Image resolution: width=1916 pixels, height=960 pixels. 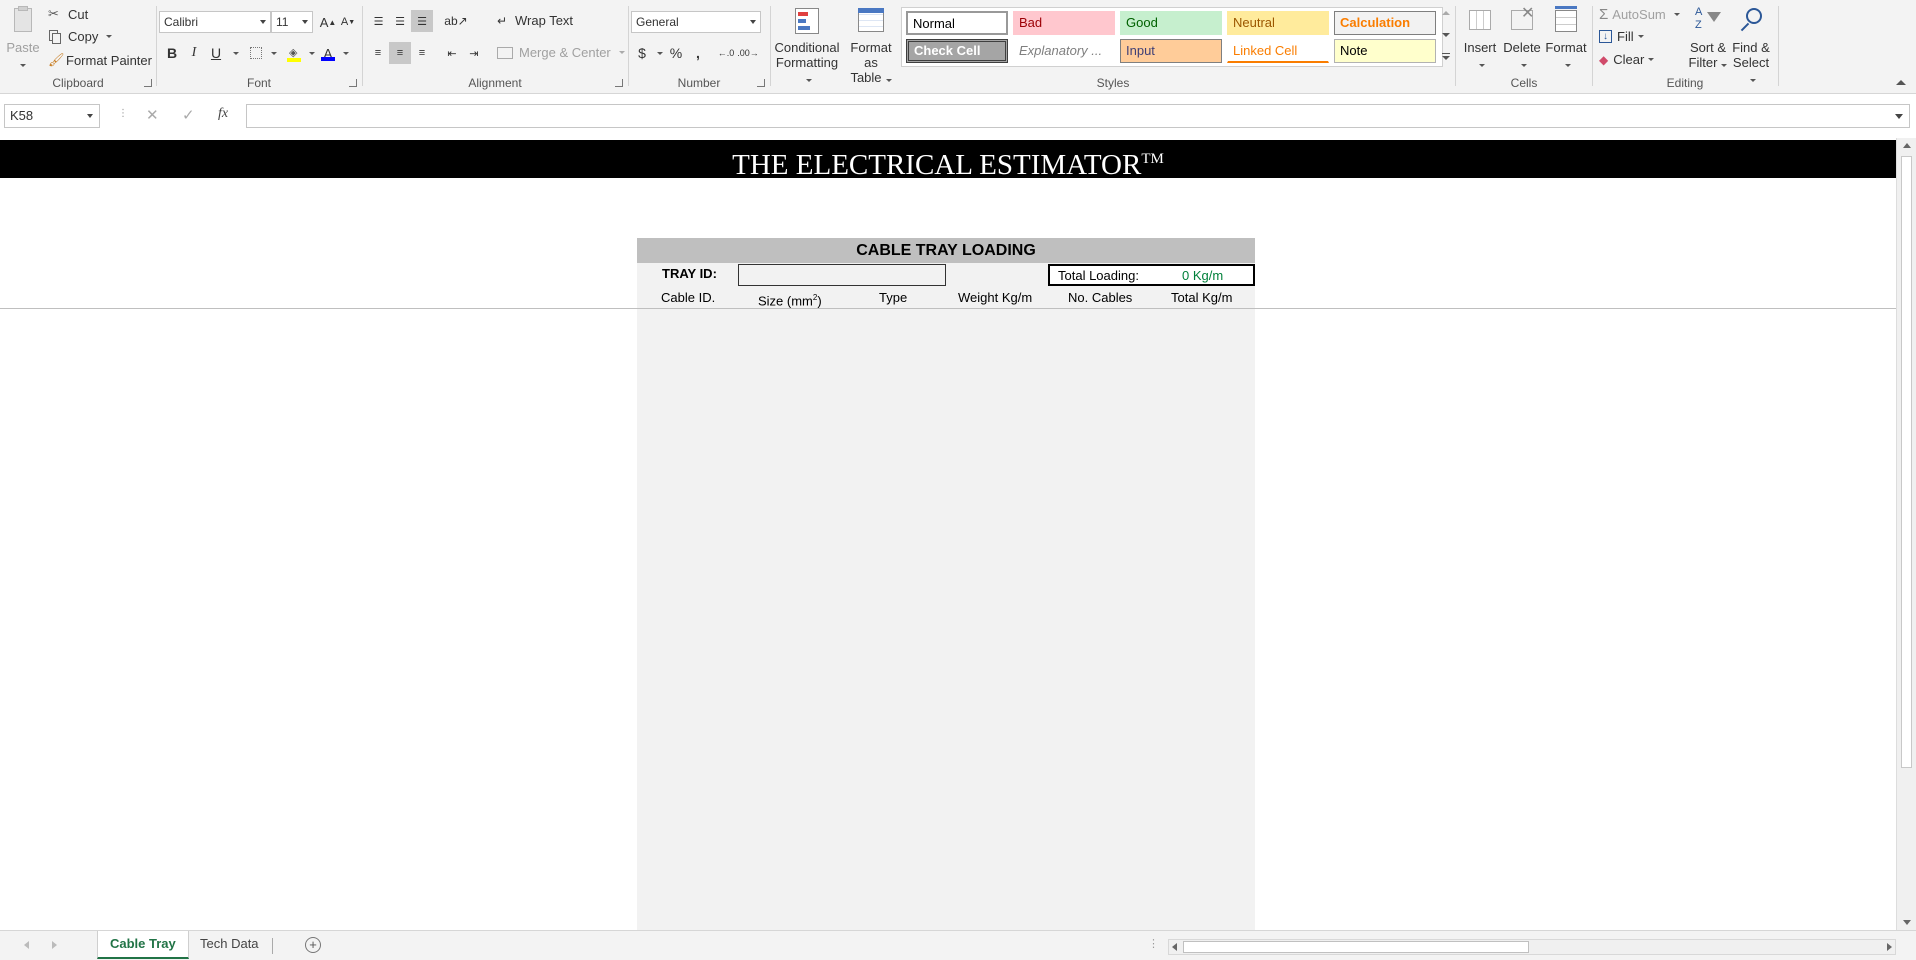 What do you see at coordinates (229, 945) in the screenshot?
I see `tab-tech-data: Tech Data` at bounding box center [229, 945].